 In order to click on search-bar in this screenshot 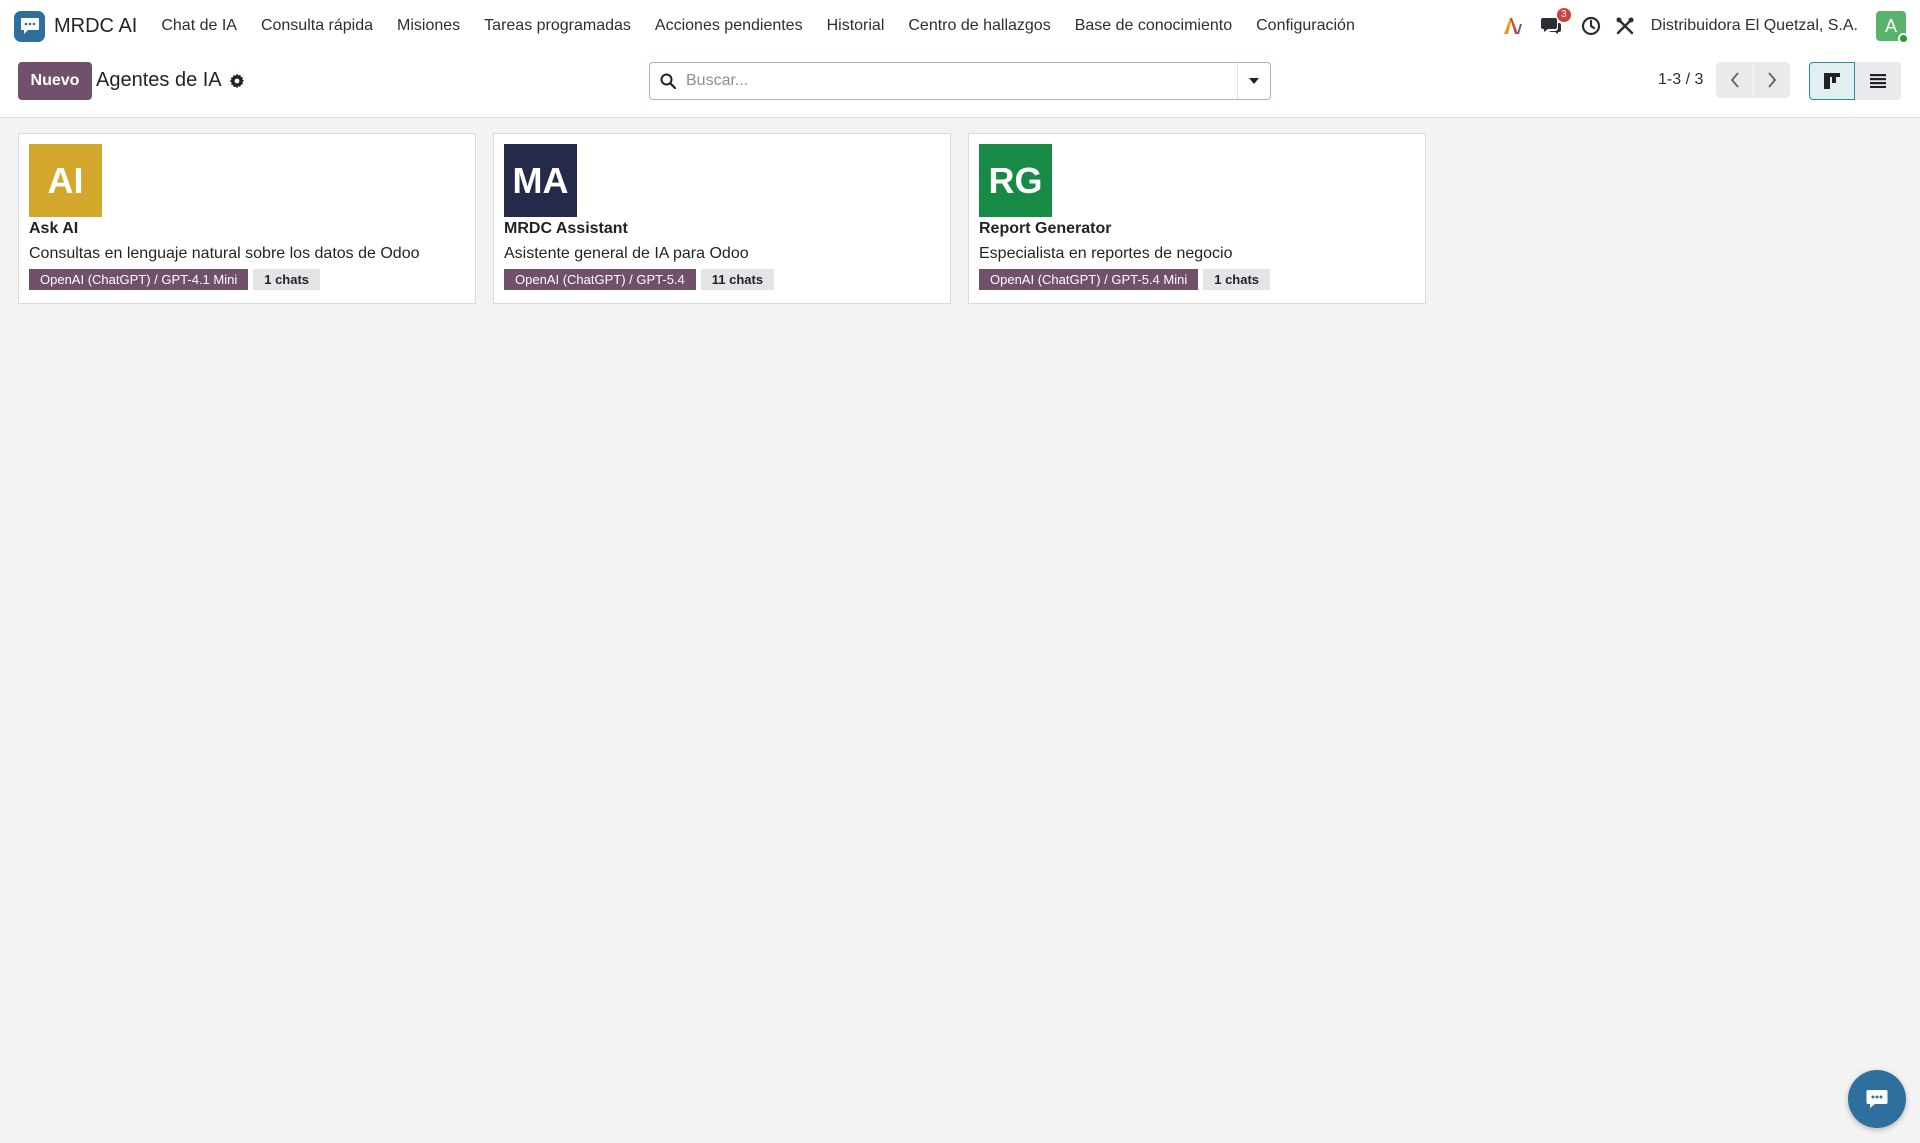, I will do `click(960, 81)`.